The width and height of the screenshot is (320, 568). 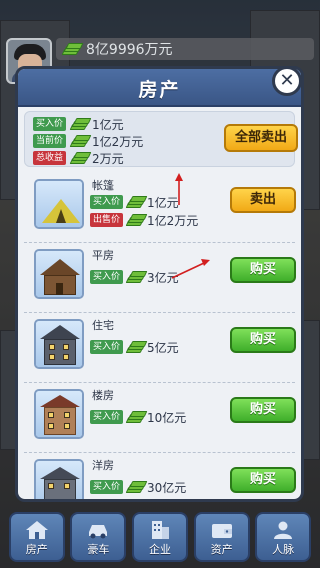 I want to click on nav-assets: 资产, so click(x=221, y=537).